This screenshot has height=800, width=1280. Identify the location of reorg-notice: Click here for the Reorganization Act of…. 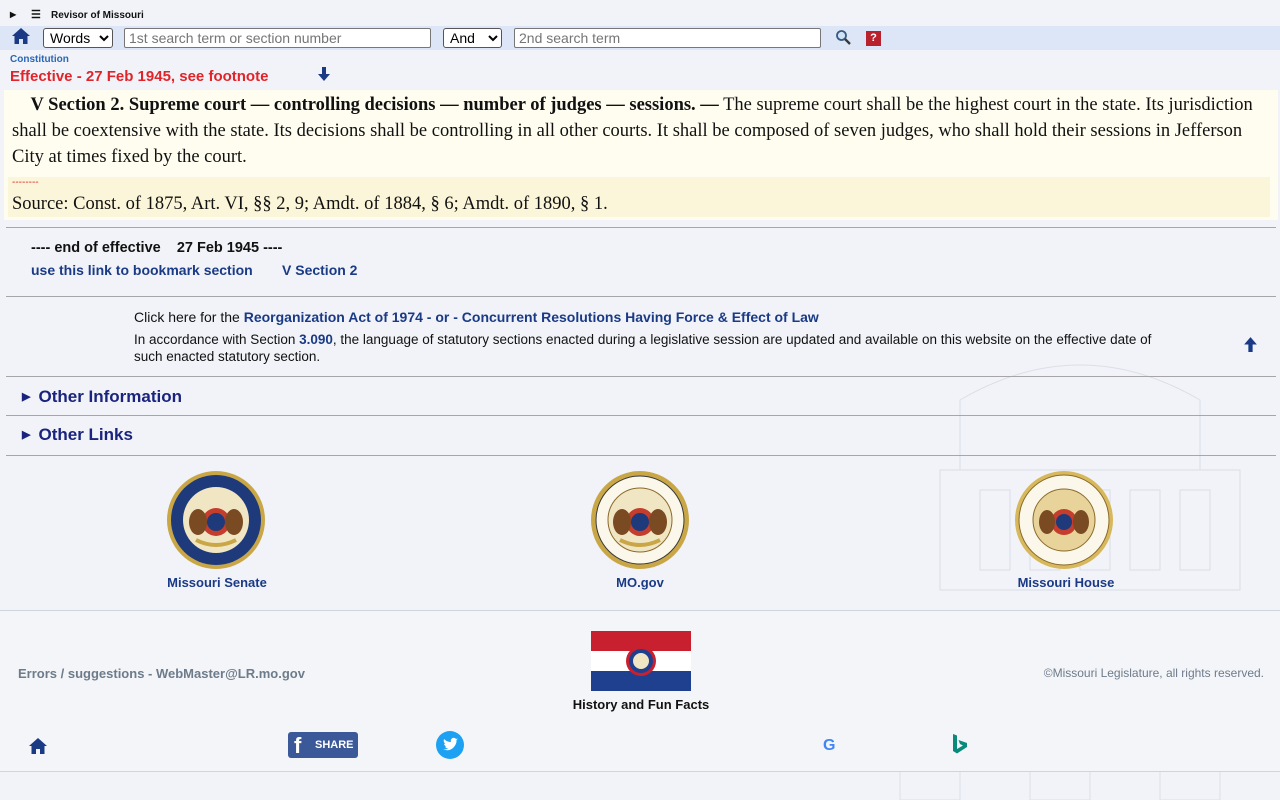
(476, 317).